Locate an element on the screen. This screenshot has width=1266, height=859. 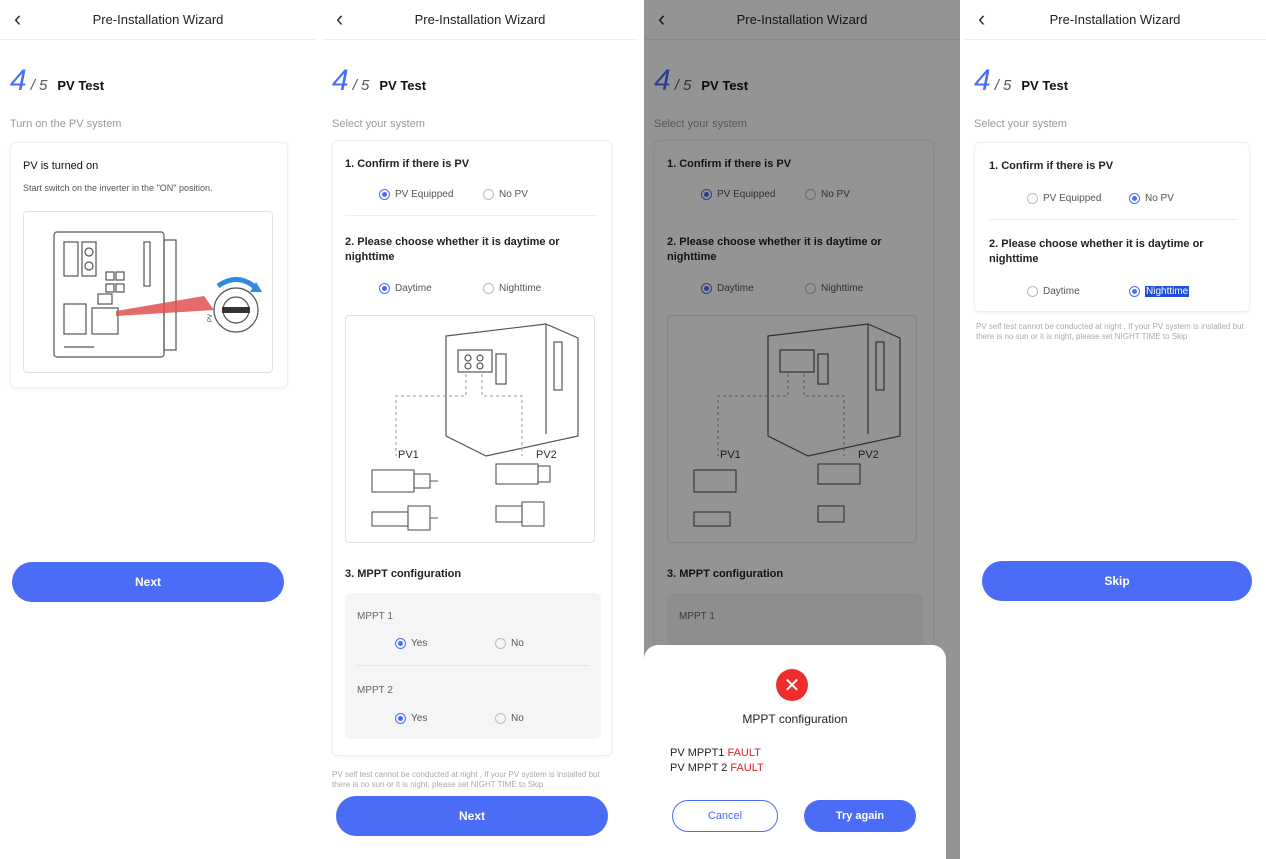
pv1-label: PV1 is located at coordinates (408, 455).